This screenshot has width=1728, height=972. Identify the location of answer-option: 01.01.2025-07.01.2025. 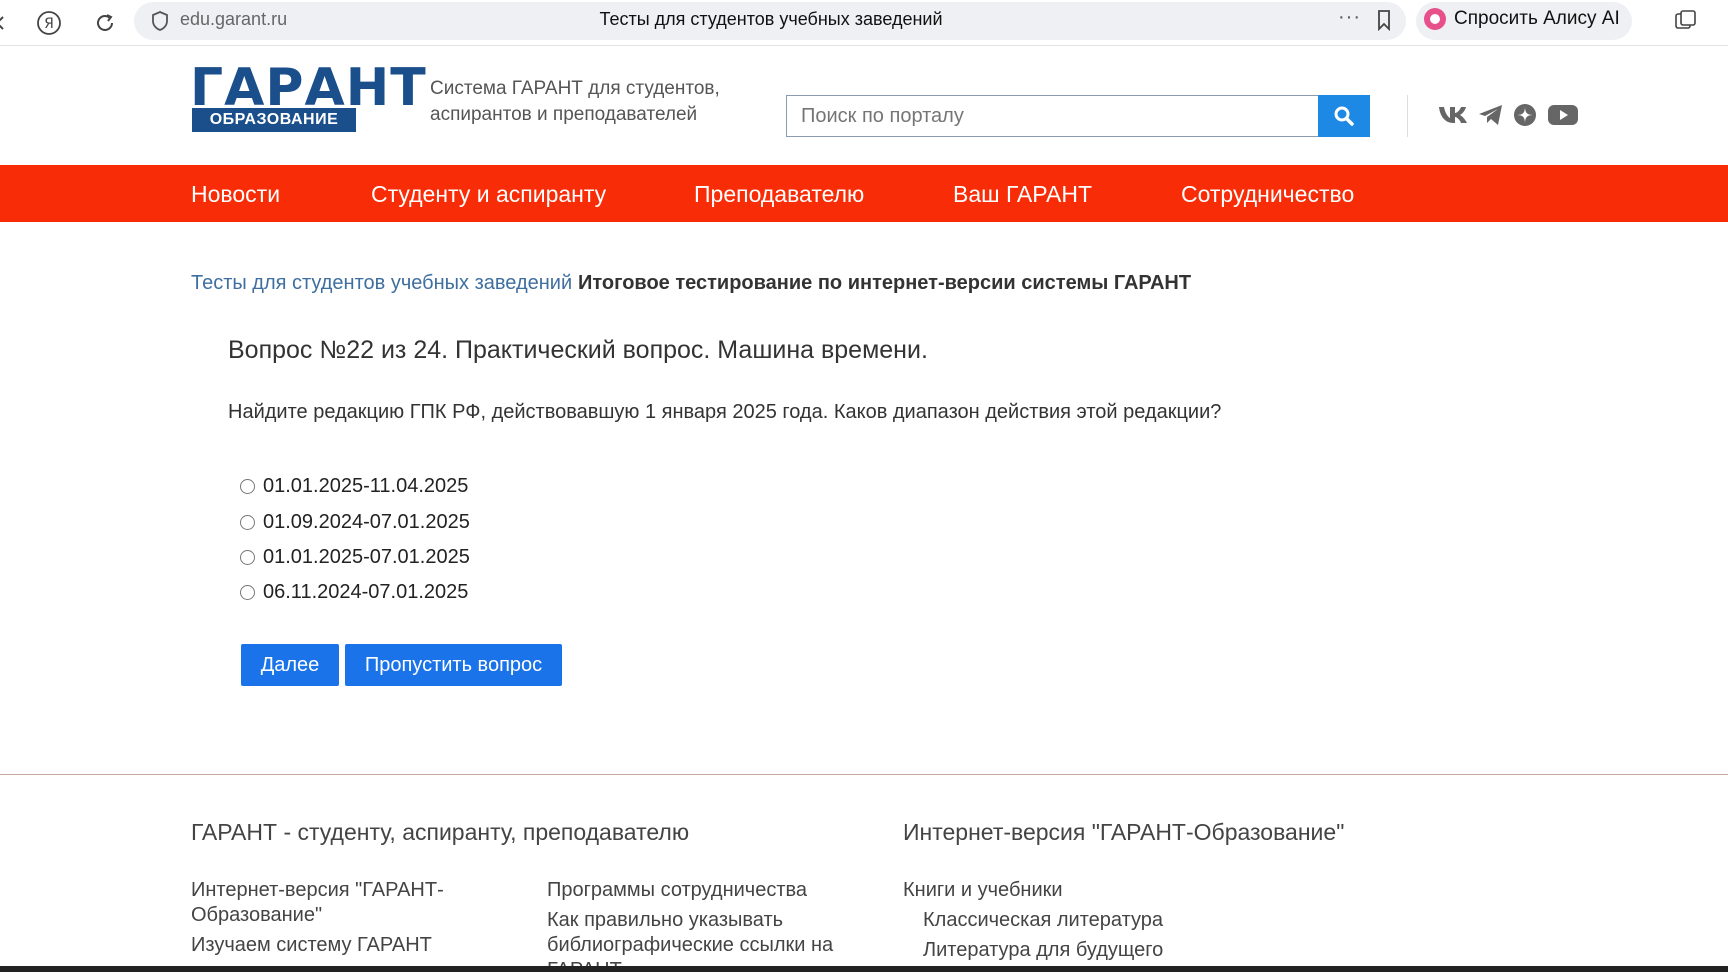
(355, 557).